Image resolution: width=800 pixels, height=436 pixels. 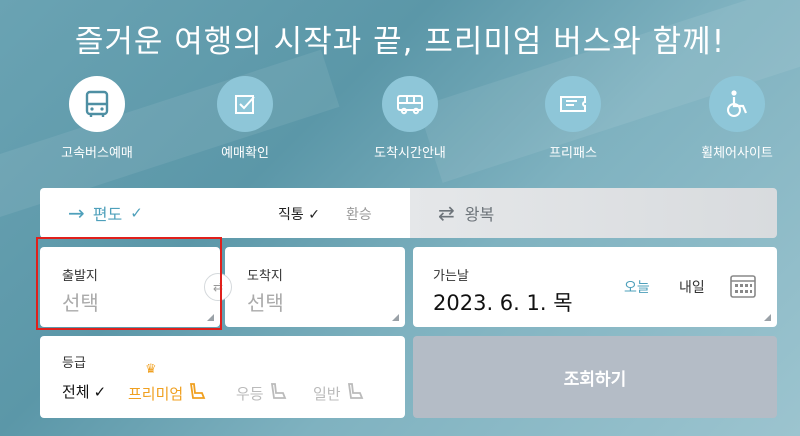 I want to click on grade-option-label: 우등, so click(x=250, y=393).